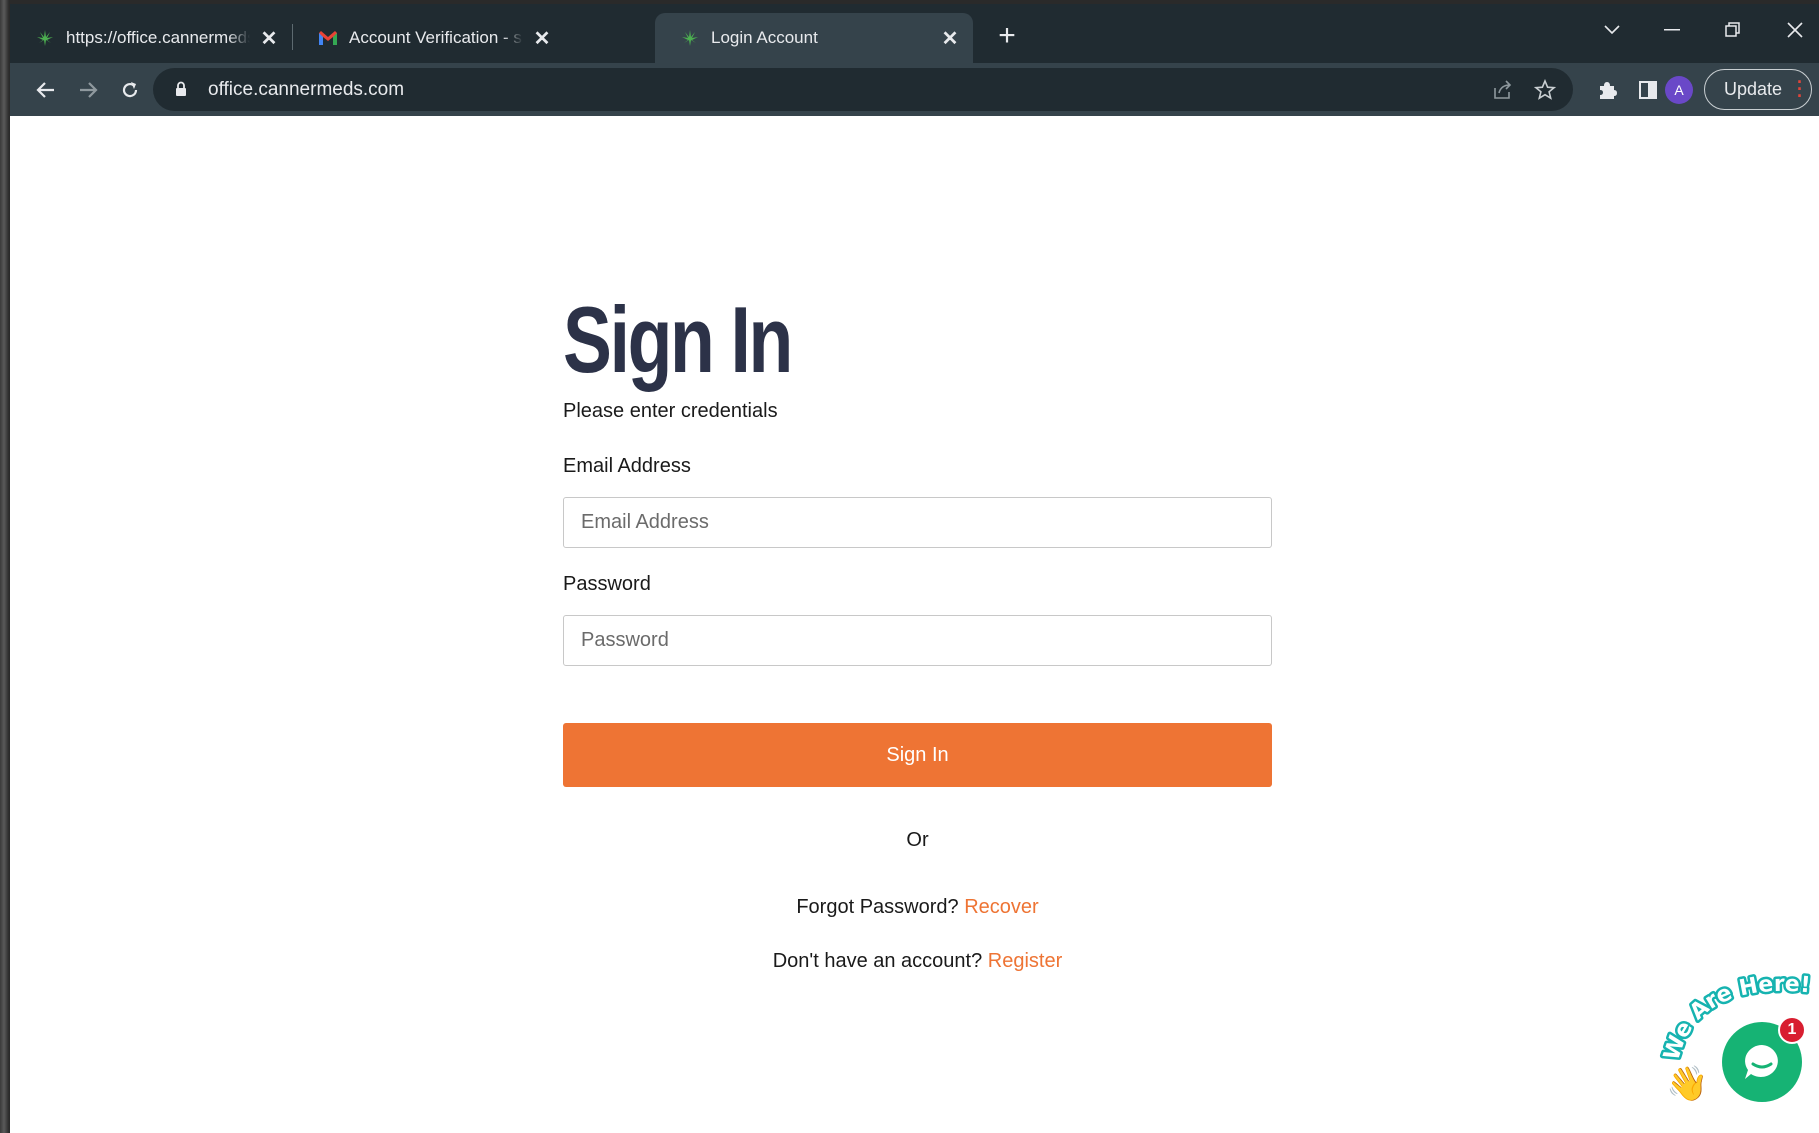 This screenshot has width=1819, height=1133. I want to click on register-line: Don't have an account? Register, so click(917, 961).